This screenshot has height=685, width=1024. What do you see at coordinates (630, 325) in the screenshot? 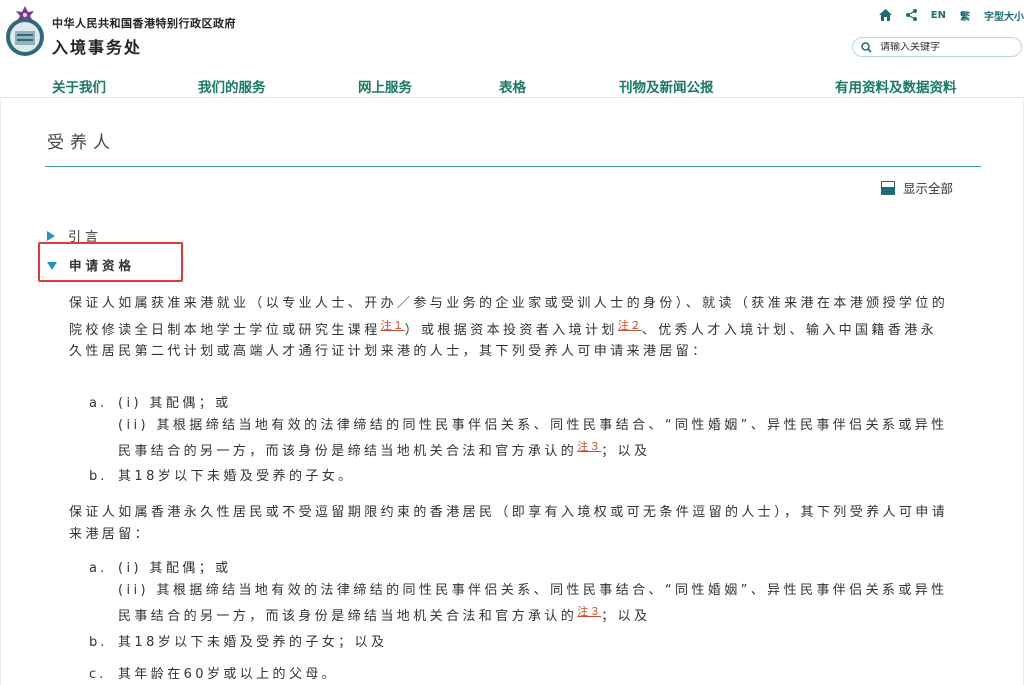
I see `footnote-link-2: 注２` at bounding box center [630, 325].